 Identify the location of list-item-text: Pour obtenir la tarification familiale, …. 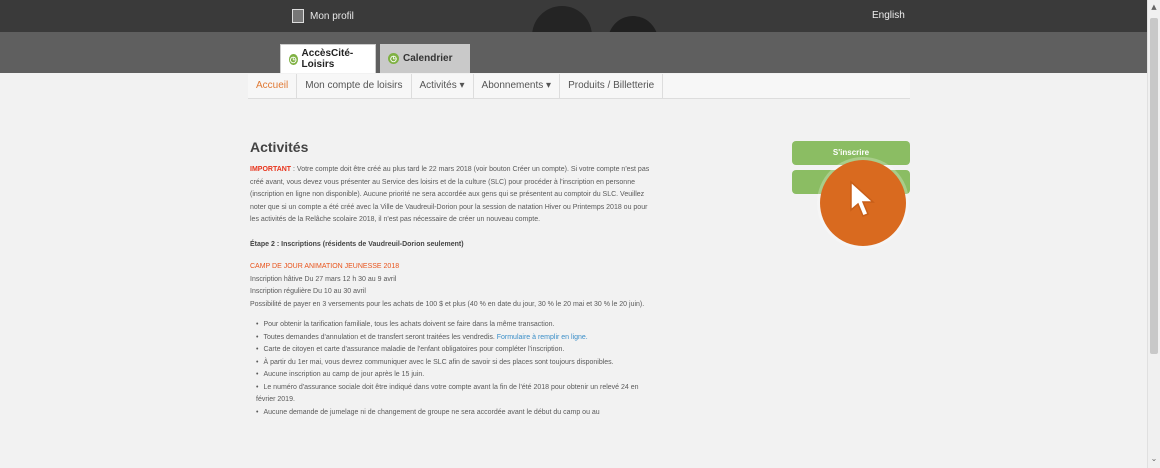
(409, 324).